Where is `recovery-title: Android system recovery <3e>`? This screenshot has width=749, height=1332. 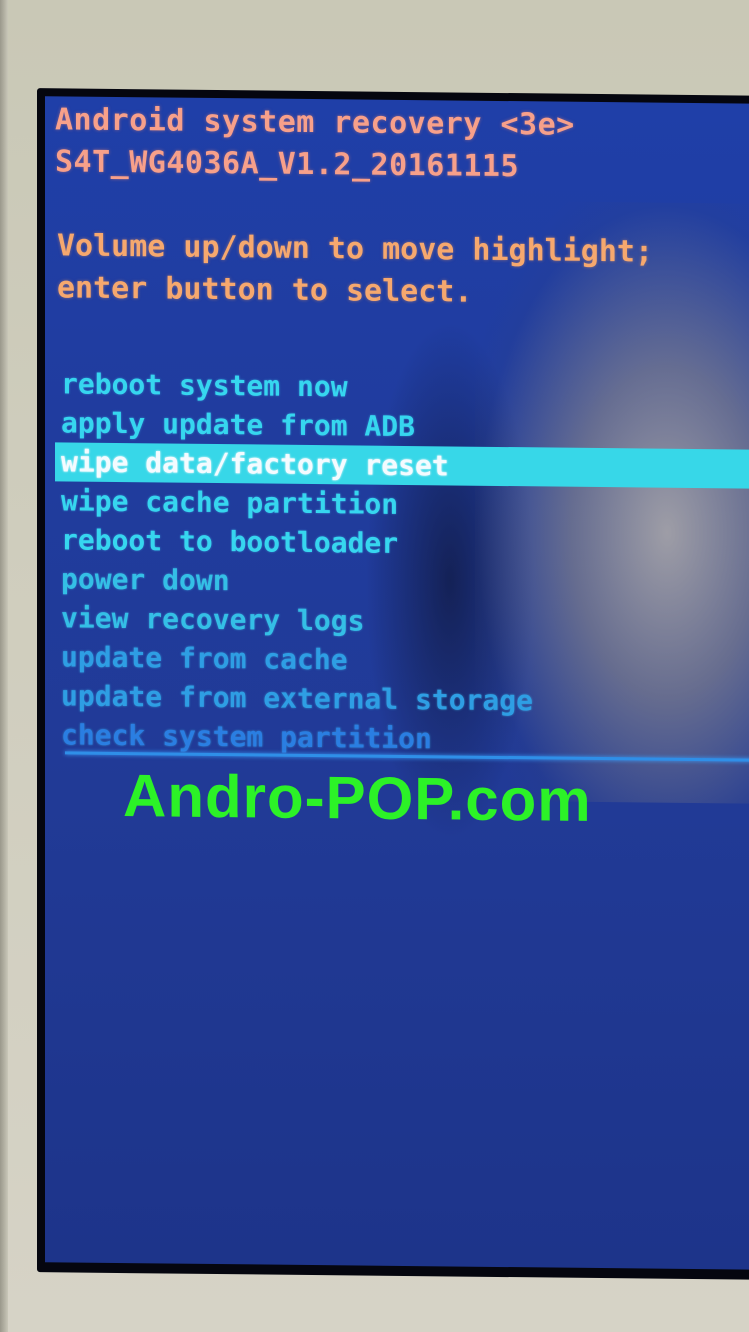
recovery-title: Android system recovery <3e> is located at coordinates (315, 122).